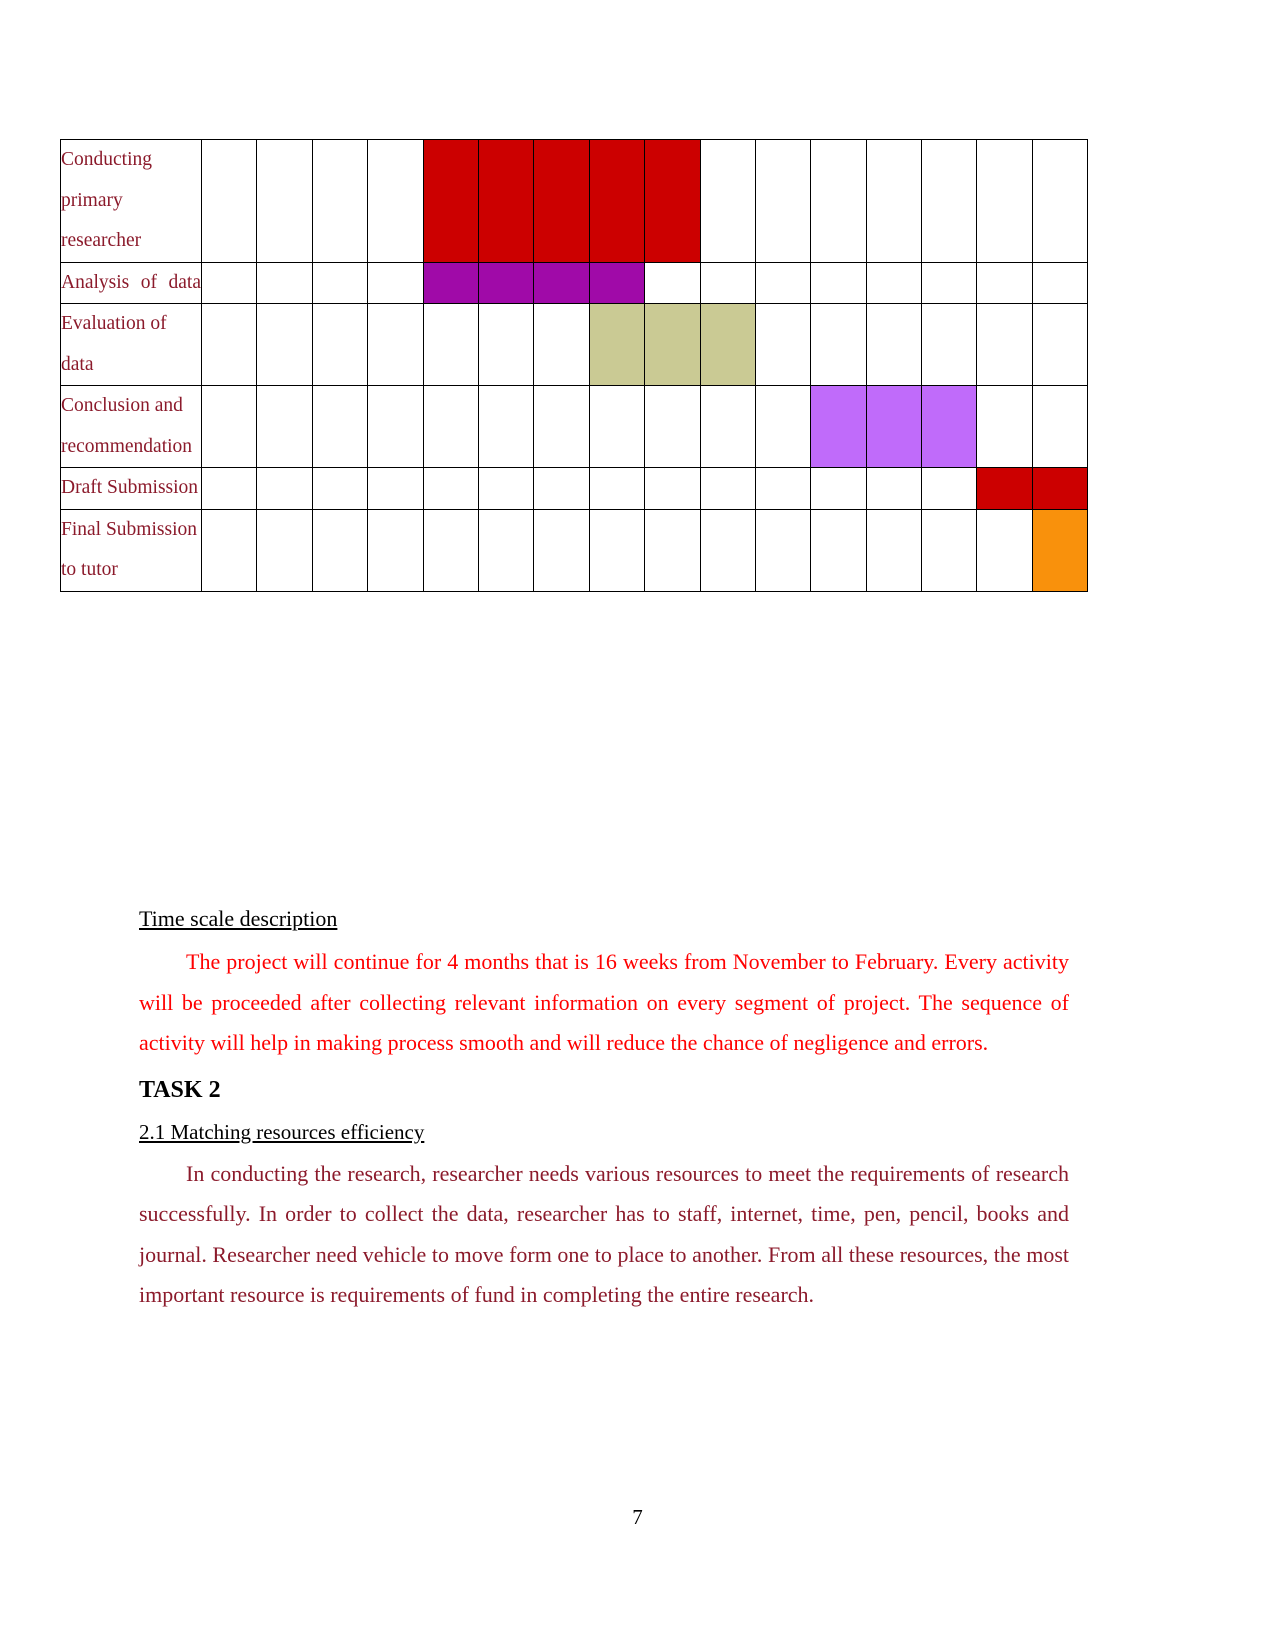 The width and height of the screenshot is (1275, 1651). What do you see at coordinates (131, 201) in the screenshot?
I see `gantt-task-label: Conducting primary researcher` at bounding box center [131, 201].